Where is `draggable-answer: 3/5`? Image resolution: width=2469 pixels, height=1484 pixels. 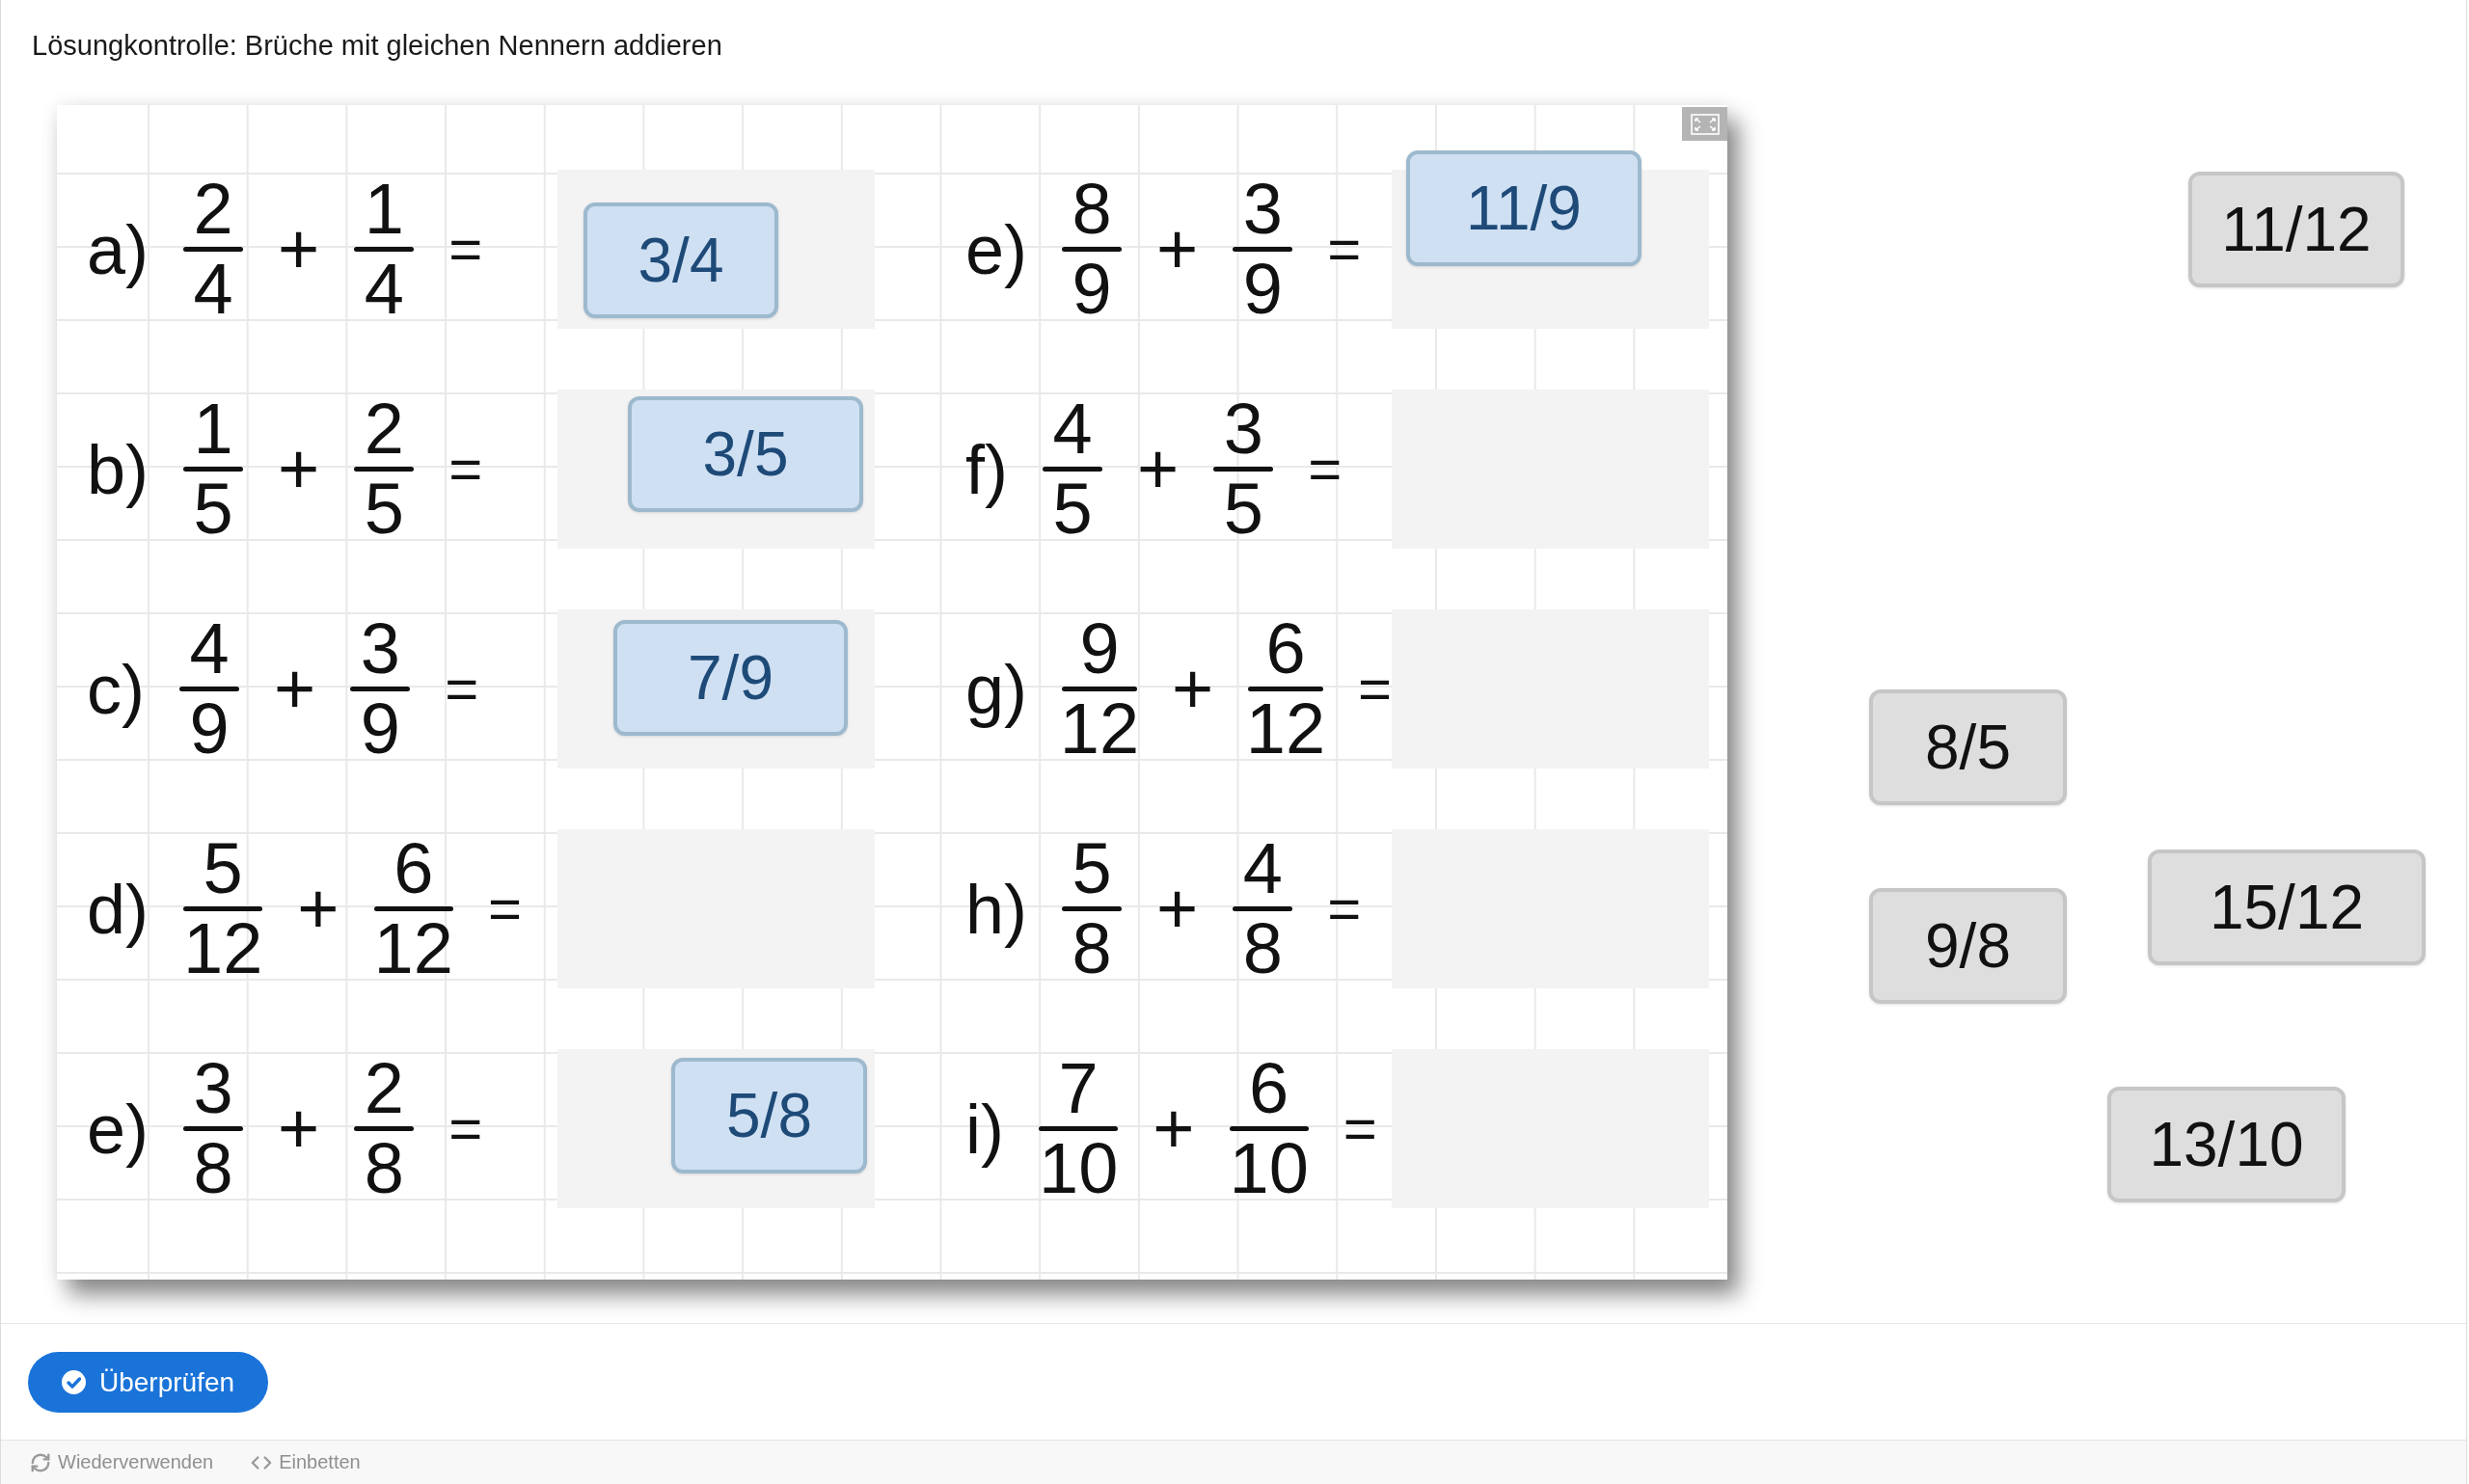 draggable-answer: 3/5 is located at coordinates (746, 454).